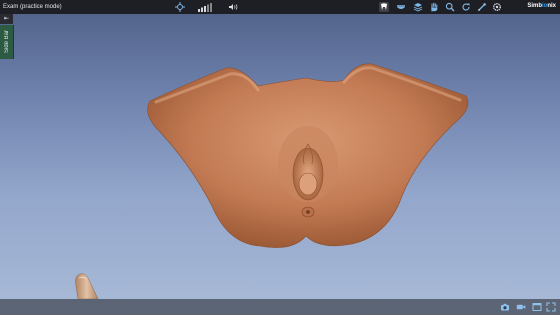 The height and width of the screenshot is (315, 560). Describe the element at coordinates (537, 307) in the screenshot. I see `window-icon` at that location.